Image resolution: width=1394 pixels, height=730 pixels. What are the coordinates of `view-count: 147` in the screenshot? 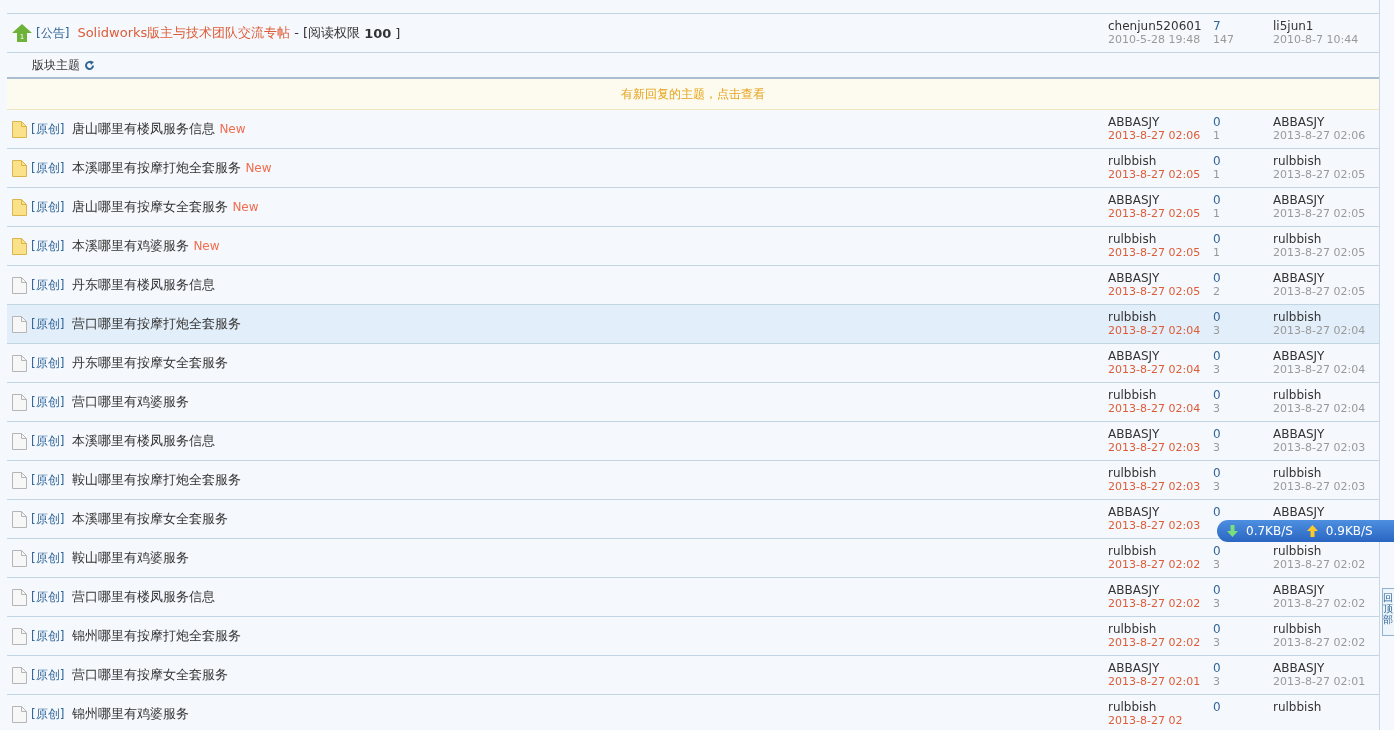 It's located at (1224, 40).